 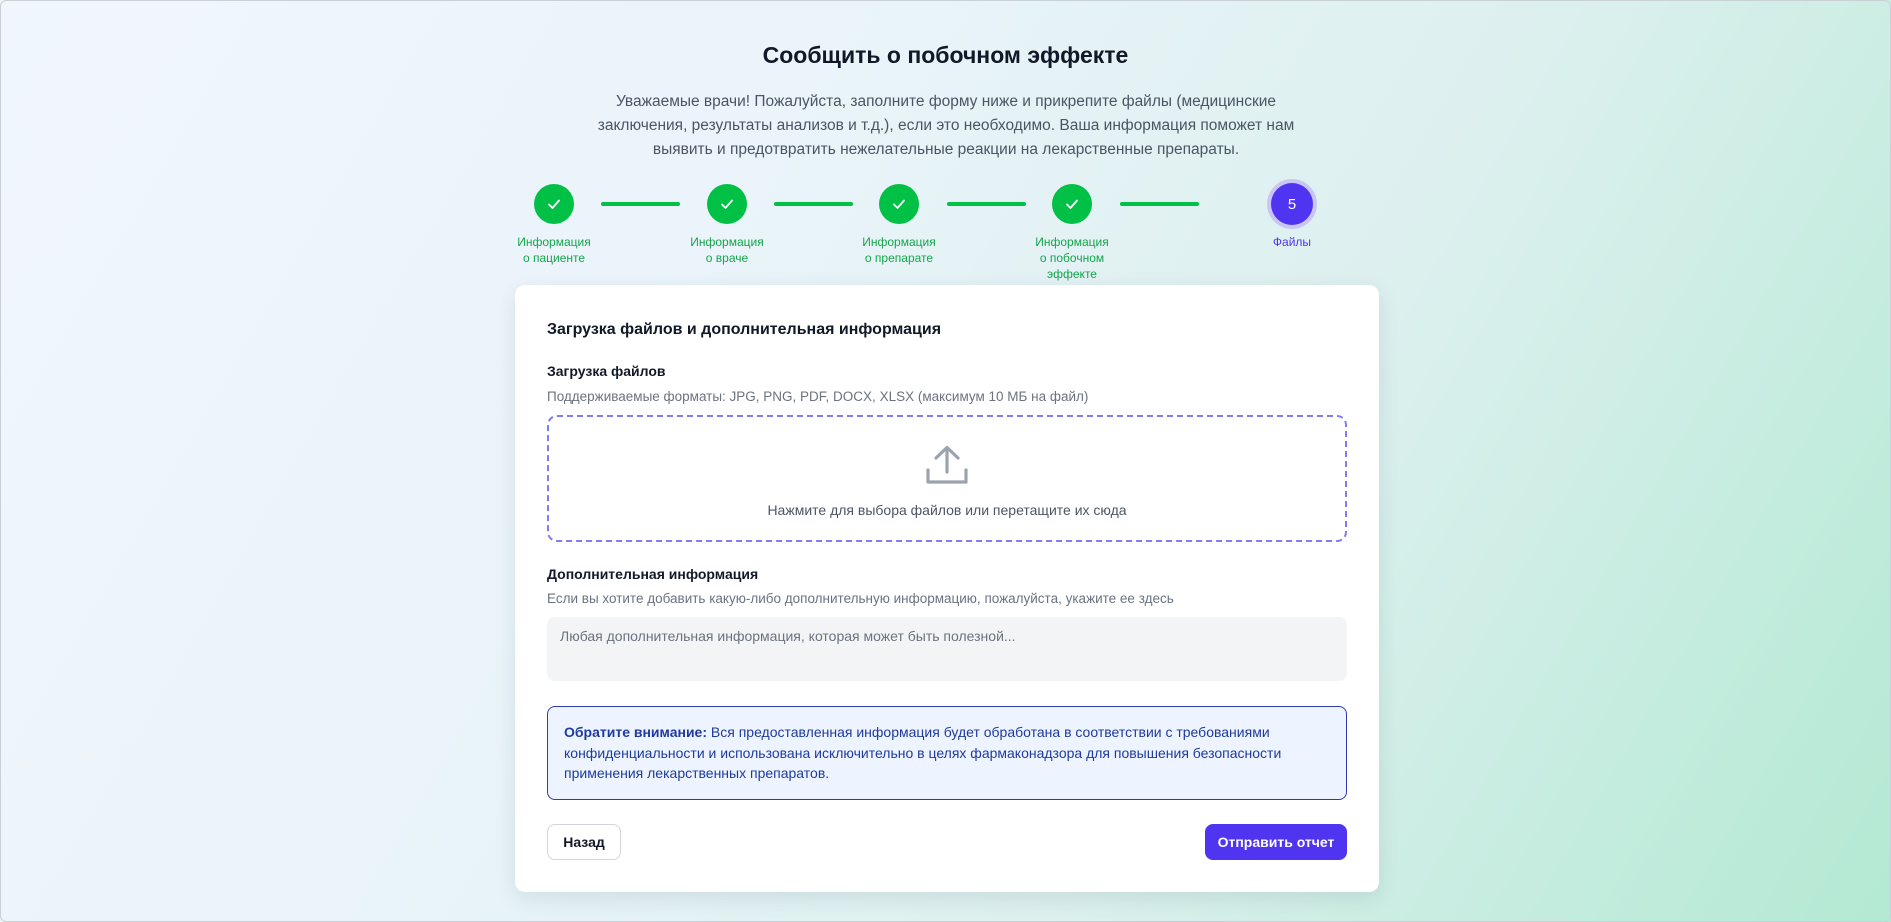 I want to click on step-1-circle, so click(x=554, y=204).